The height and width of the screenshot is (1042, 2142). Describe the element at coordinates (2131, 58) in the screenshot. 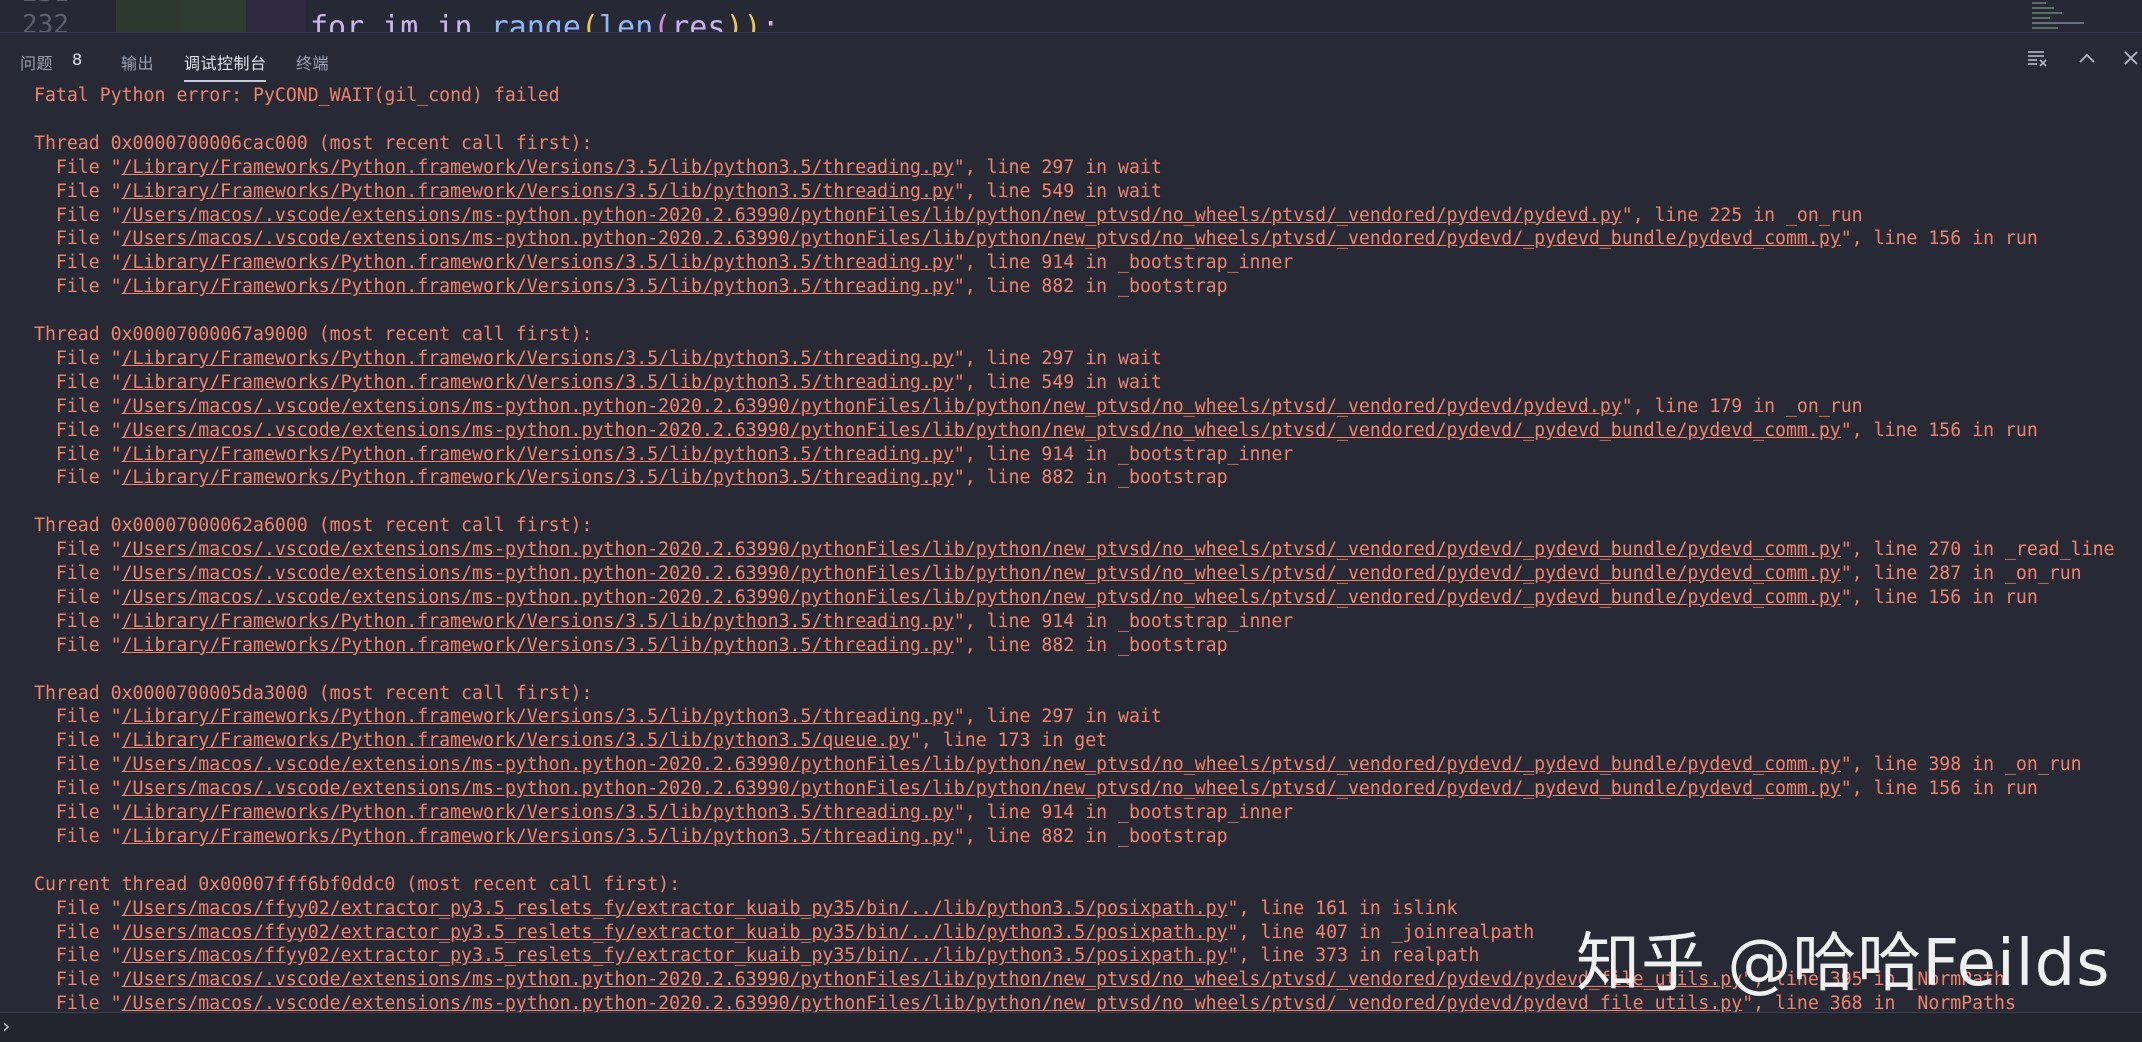

I see `close-panel-icon` at that location.